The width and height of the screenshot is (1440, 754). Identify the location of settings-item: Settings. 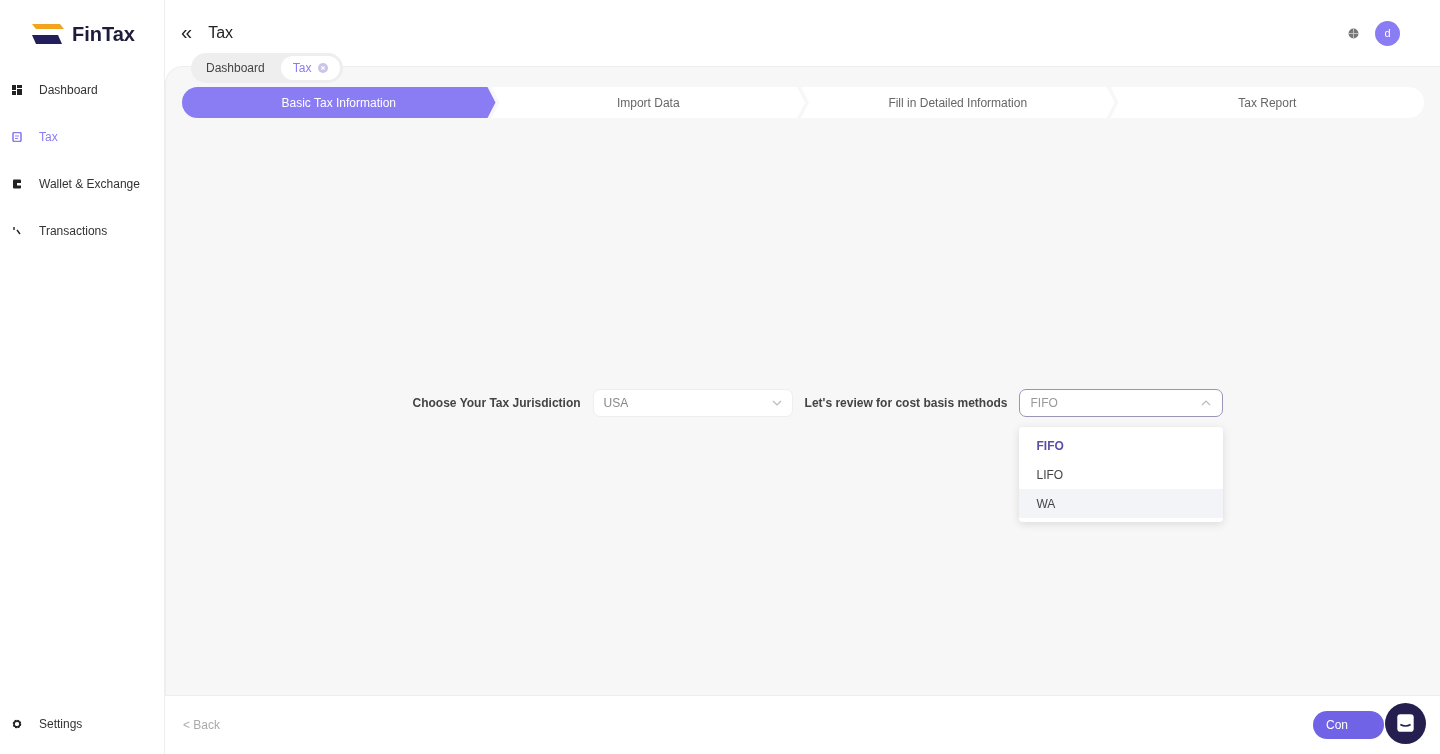
(82, 725).